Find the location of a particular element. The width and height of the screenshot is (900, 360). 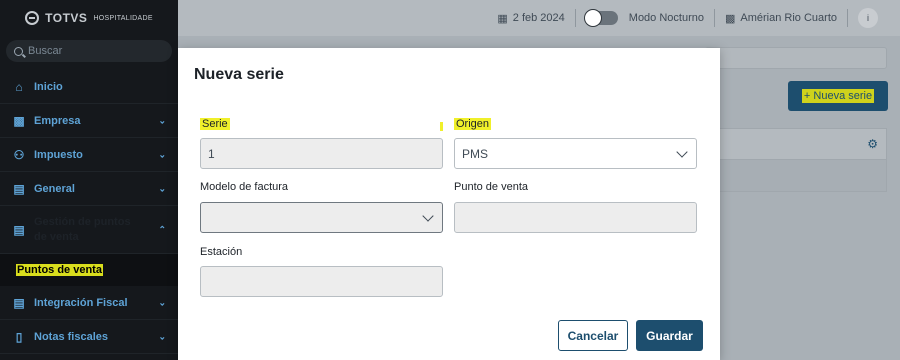

save-button: Guardar is located at coordinates (669, 335).